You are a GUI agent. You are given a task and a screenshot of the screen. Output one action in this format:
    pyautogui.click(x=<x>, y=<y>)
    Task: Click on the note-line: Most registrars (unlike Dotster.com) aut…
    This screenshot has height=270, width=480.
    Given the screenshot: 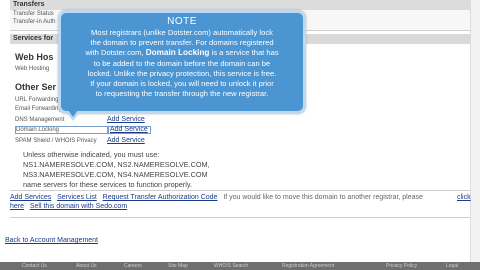 What is the action you would take?
    pyautogui.click(x=182, y=32)
    